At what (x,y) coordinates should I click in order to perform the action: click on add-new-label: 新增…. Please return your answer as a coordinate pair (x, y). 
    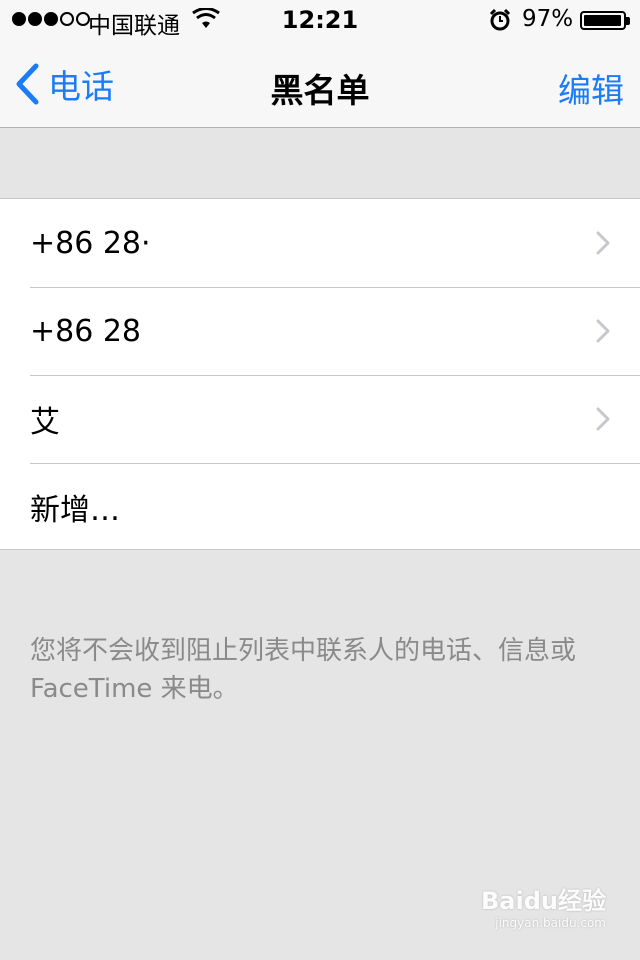
    Looking at the image, I should click on (75, 510).